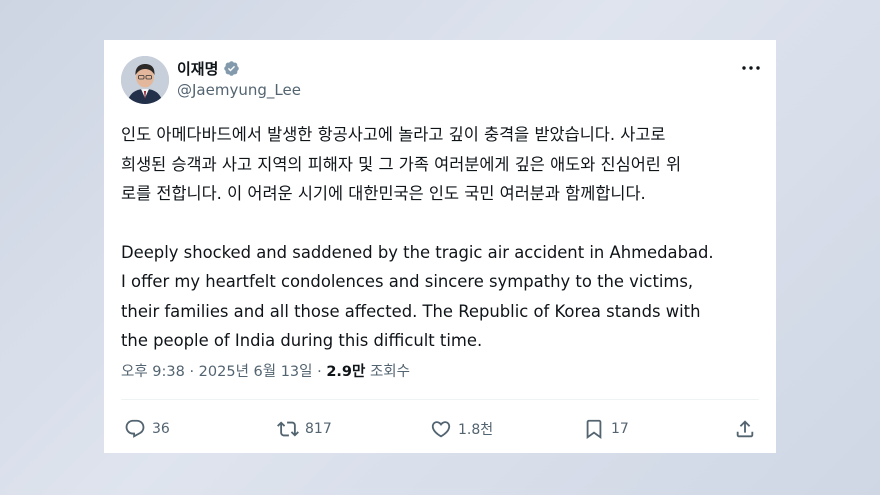 This screenshot has width=880, height=495. What do you see at coordinates (145, 80) in the screenshot?
I see `avatar` at bounding box center [145, 80].